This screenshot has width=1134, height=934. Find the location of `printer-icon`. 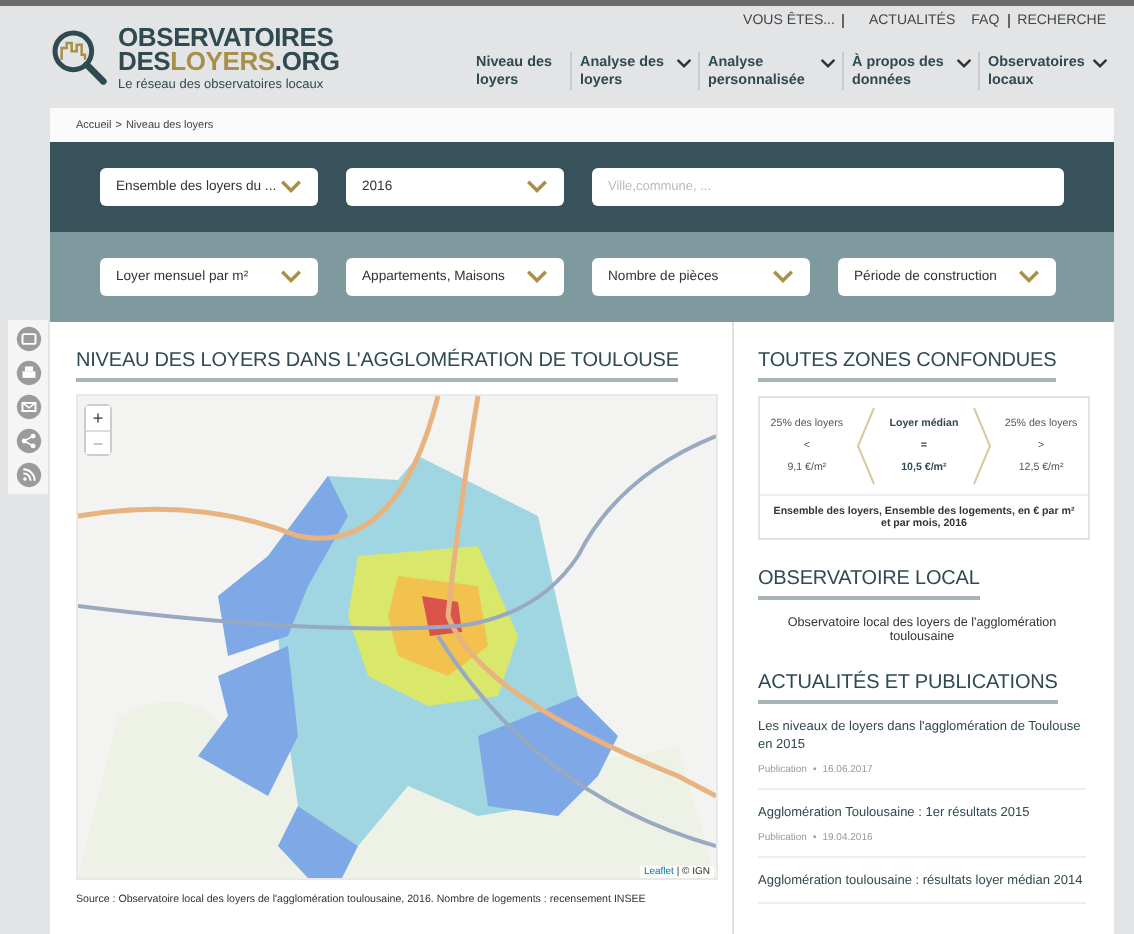

printer-icon is located at coordinates (28, 373).